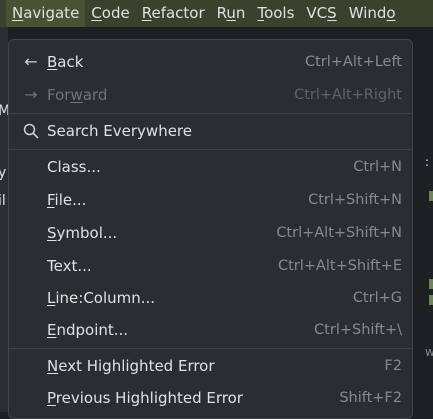  Describe the element at coordinates (51, 200) in the screenshot. I see `menu-item-file-mnemonic: F` at that location.